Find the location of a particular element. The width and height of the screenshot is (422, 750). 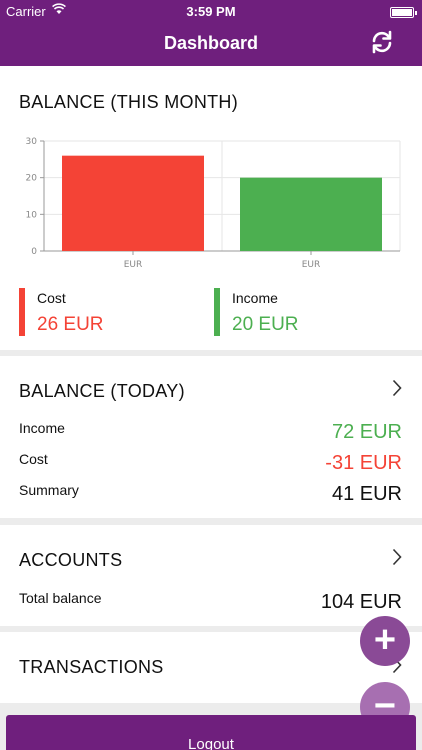

app-header: Carrier 3:59 PM Dashboard is located at coordinates (211, 33).